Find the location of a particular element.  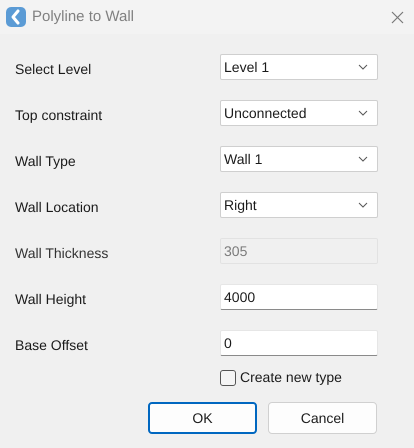

dropdown: Unconnected is located at coordinates (299, 113).